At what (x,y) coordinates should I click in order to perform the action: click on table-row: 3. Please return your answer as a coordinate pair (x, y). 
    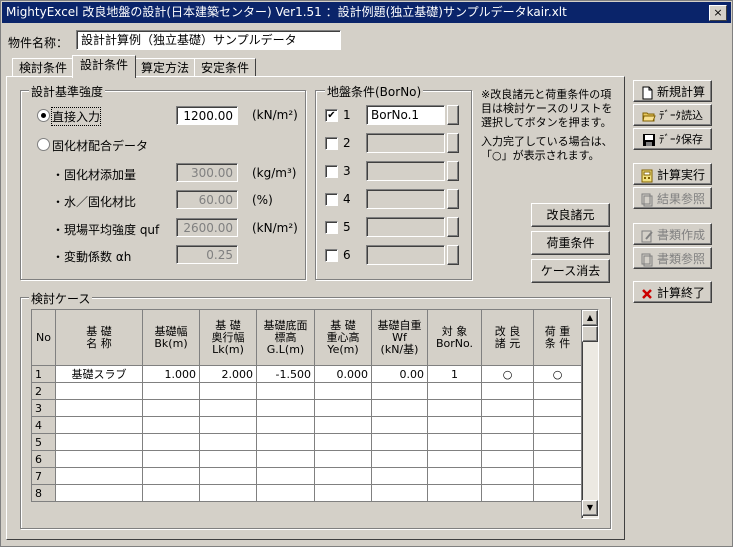
    Looking at the image, I should click on (306, 408).